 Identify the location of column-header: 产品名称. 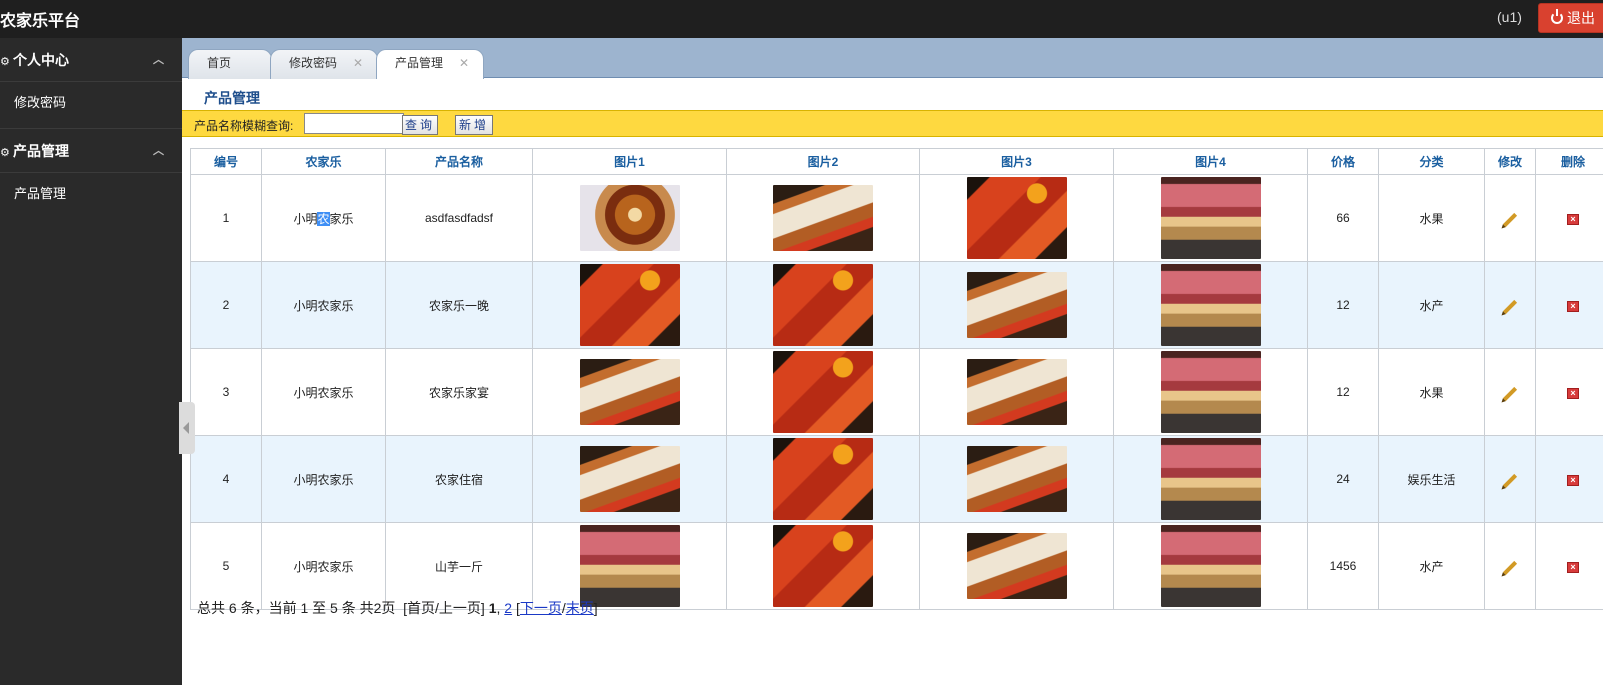
(459, 161).